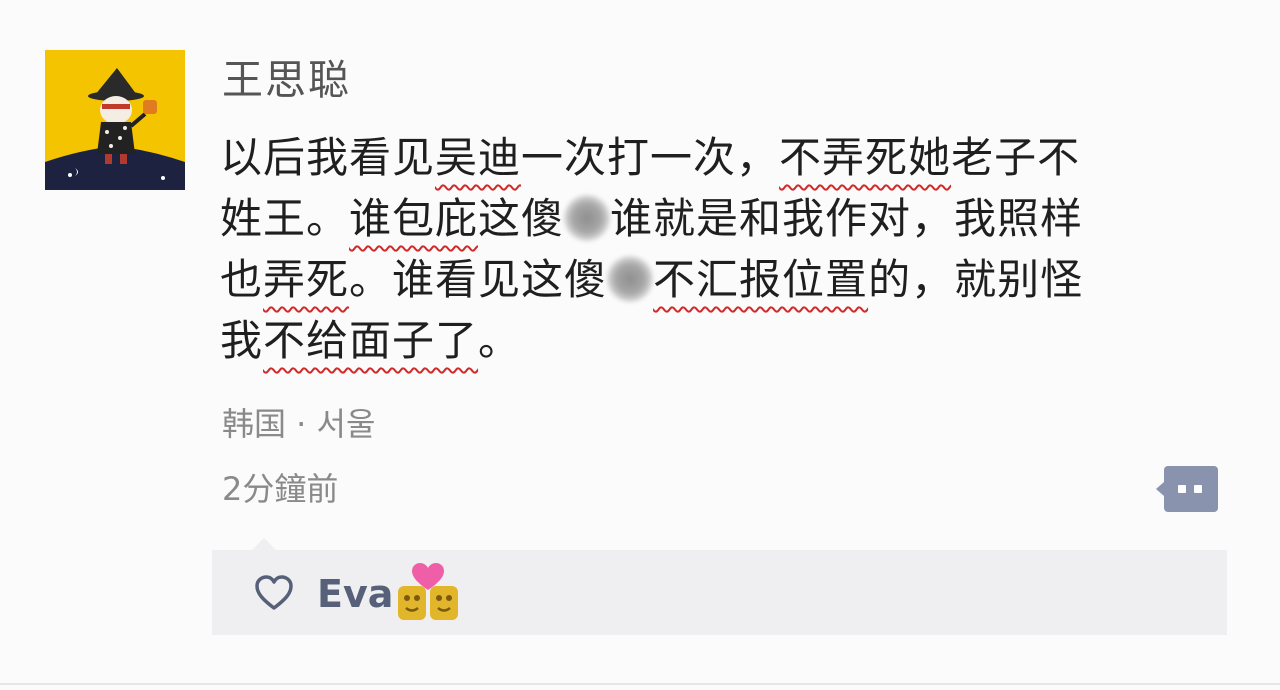 Image resolution: width=1280 pixels, height=690 pixels. Describe the element at coordinates (371, 340) in the screenshot. I see `underlined-text: 不给面子了` at that location.